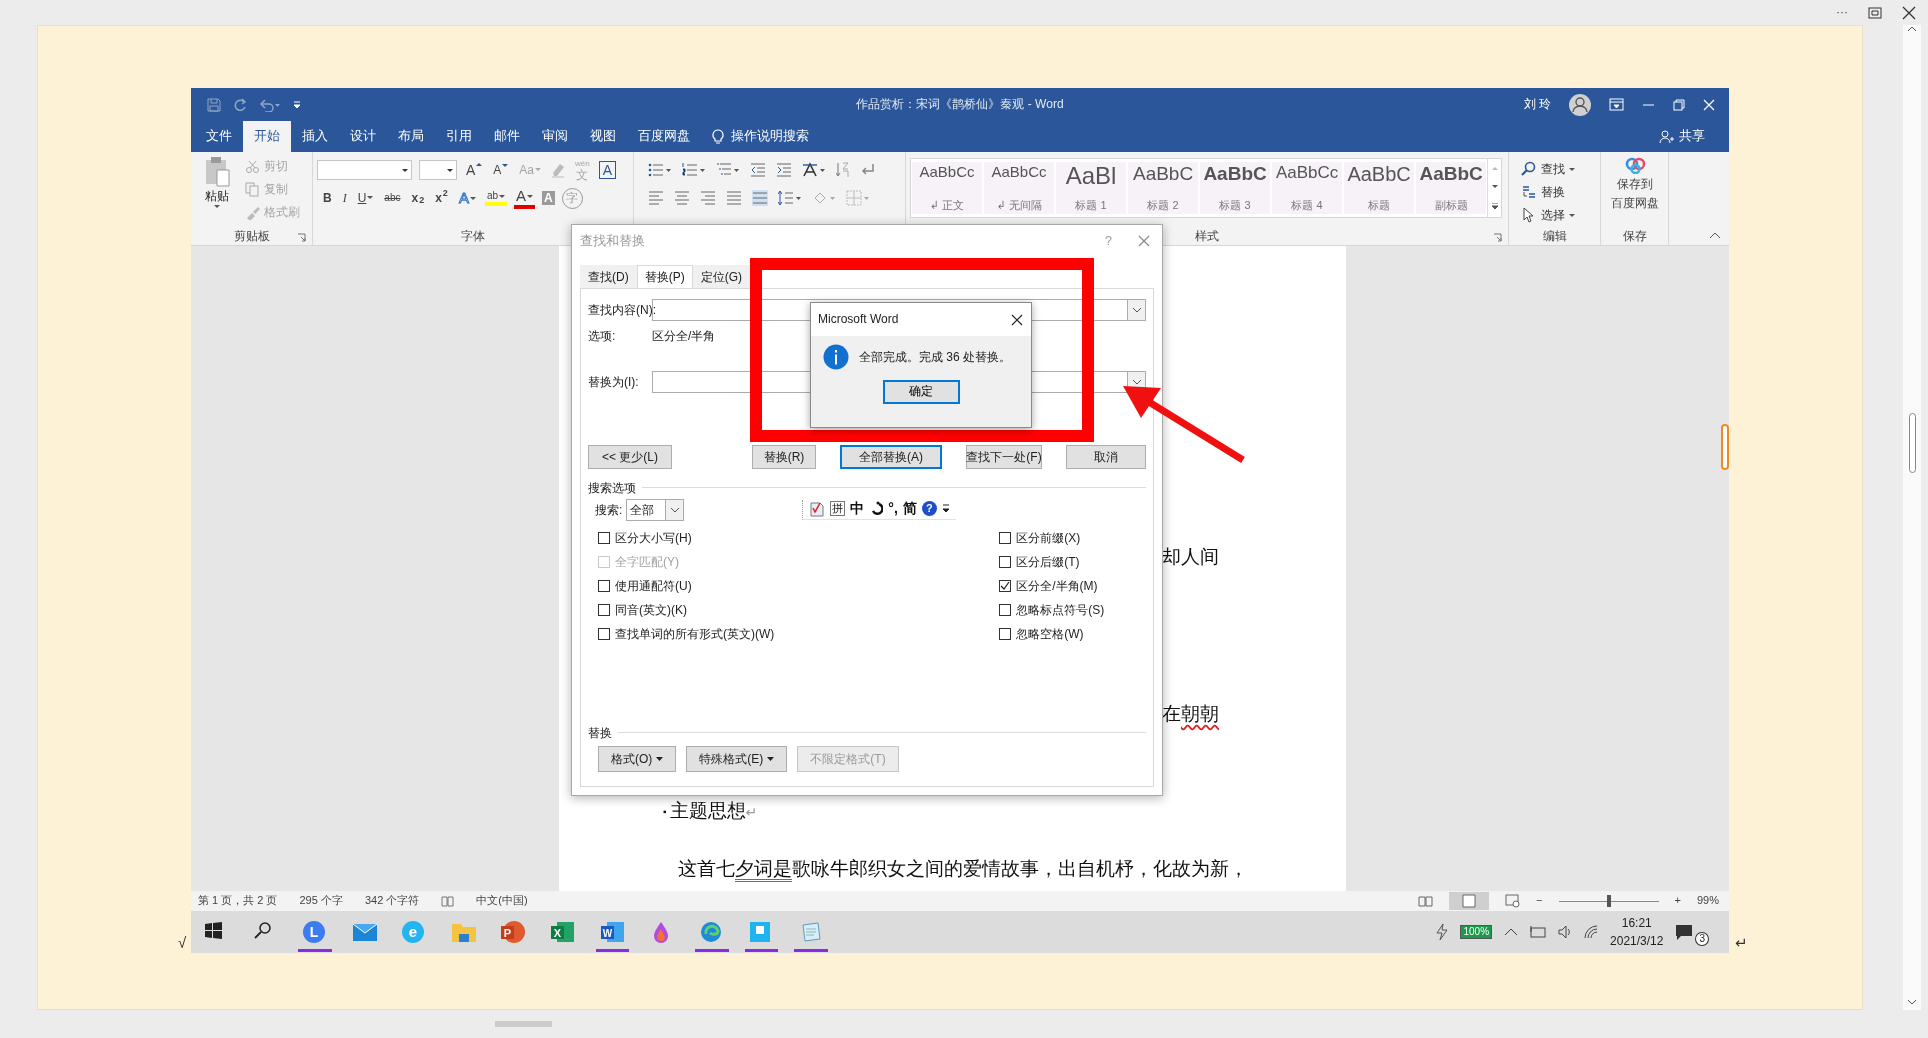  Describe the element at coordinates (651, 610) in the screenshot. I see `checkbox-label: 同音(英文)(K)` at that location.